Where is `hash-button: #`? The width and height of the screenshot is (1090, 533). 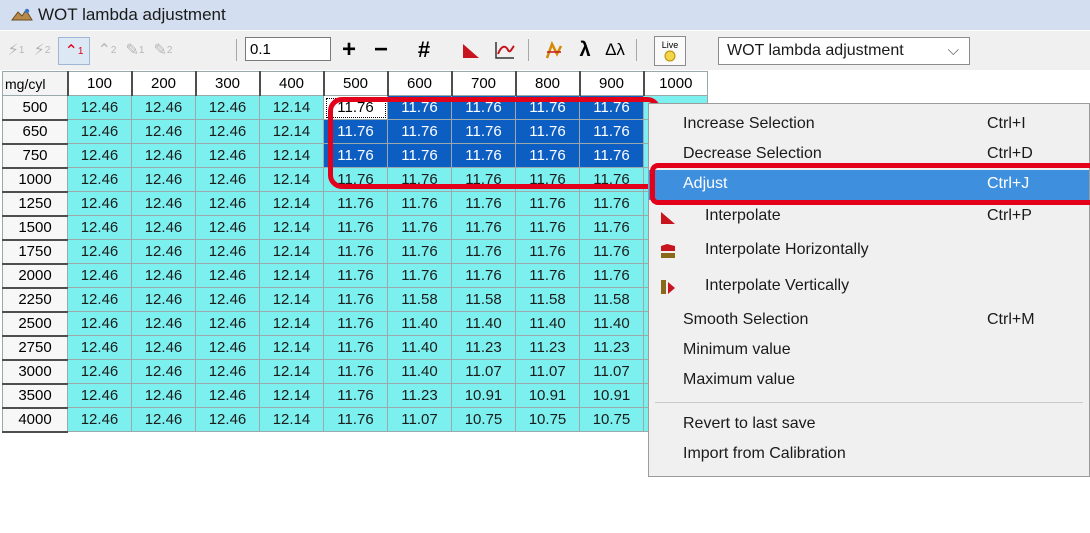
hash-button: # is located at coordinates (424, 50).